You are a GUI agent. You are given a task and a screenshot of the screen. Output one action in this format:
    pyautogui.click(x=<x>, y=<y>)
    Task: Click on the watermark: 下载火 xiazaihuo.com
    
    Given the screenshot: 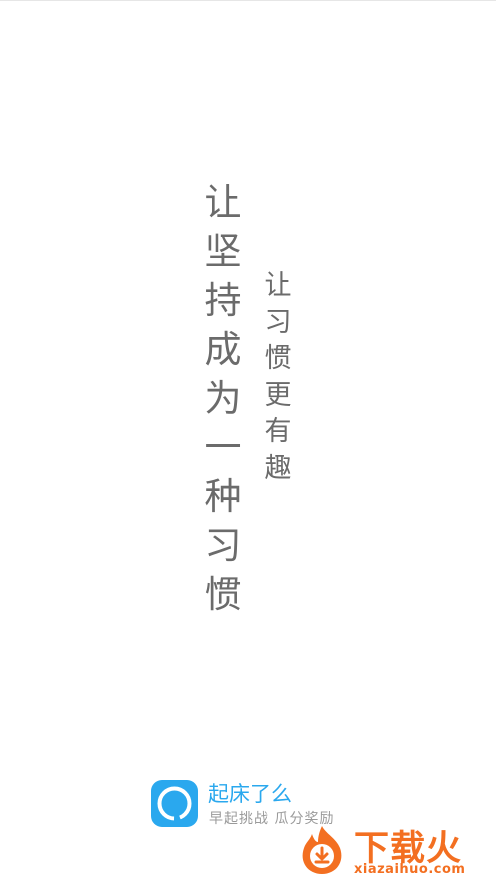 What is the action you would take?
    pyautogui.click(x=394, y=849)
    